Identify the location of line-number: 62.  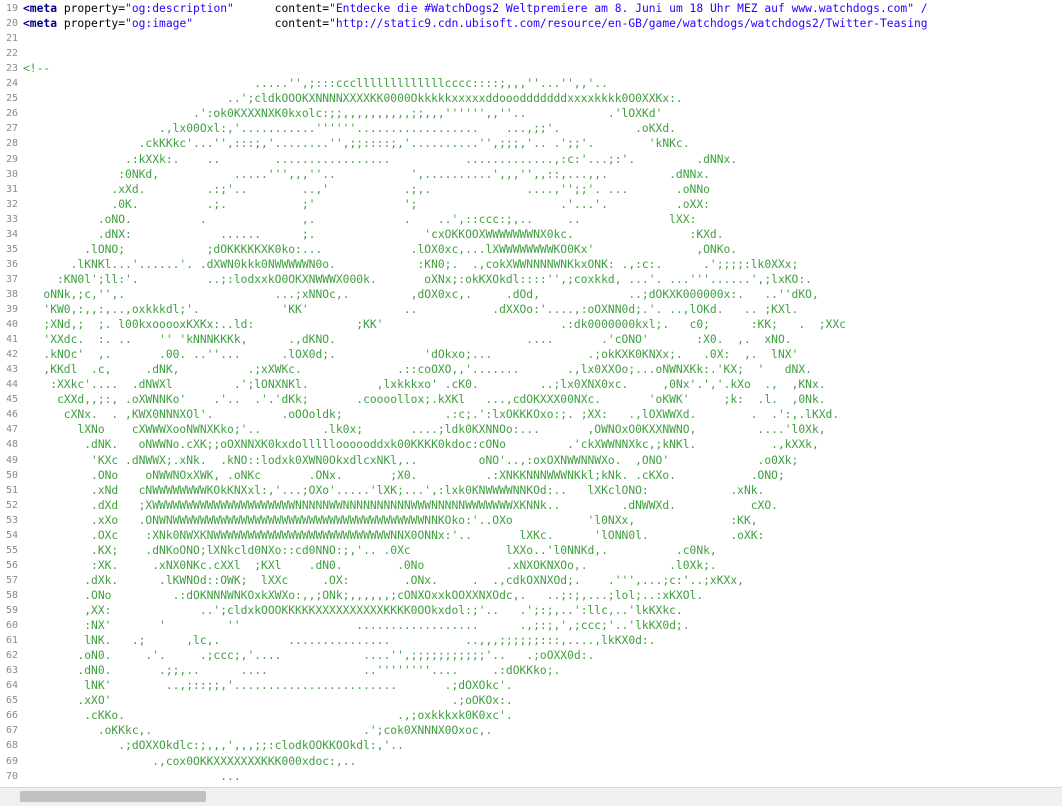
(11, 656).